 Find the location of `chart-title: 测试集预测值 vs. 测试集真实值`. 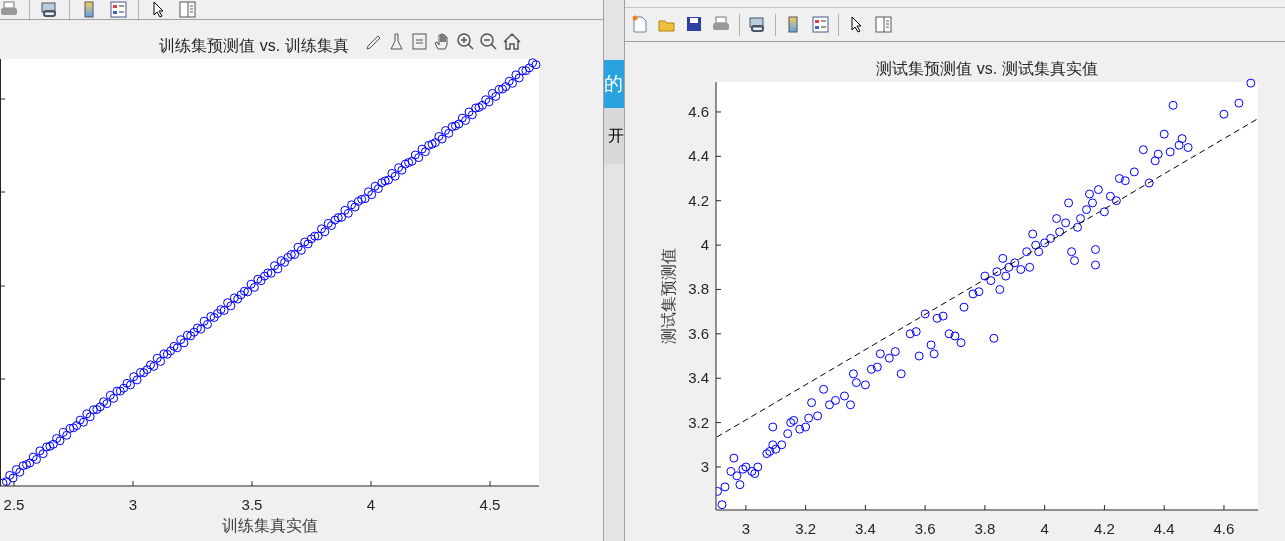

chart-title: 测试集预测值 vs. 测试集真实值 is located at coordinates (987, 68).